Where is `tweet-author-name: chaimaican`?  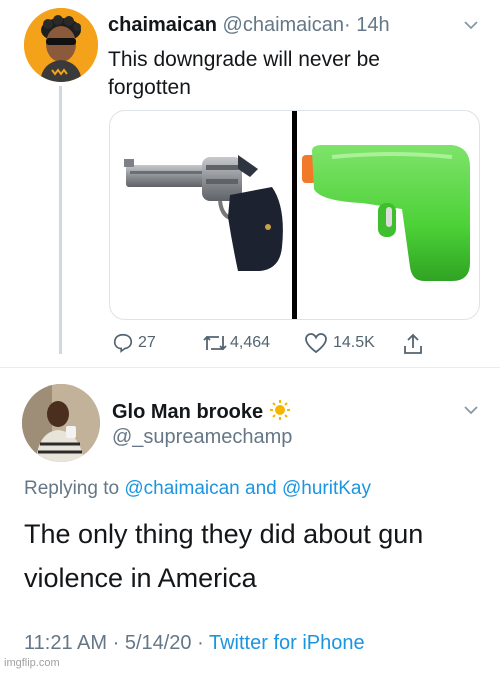 tweet-author-name: chaimaican is located at coordinates (162, 25).